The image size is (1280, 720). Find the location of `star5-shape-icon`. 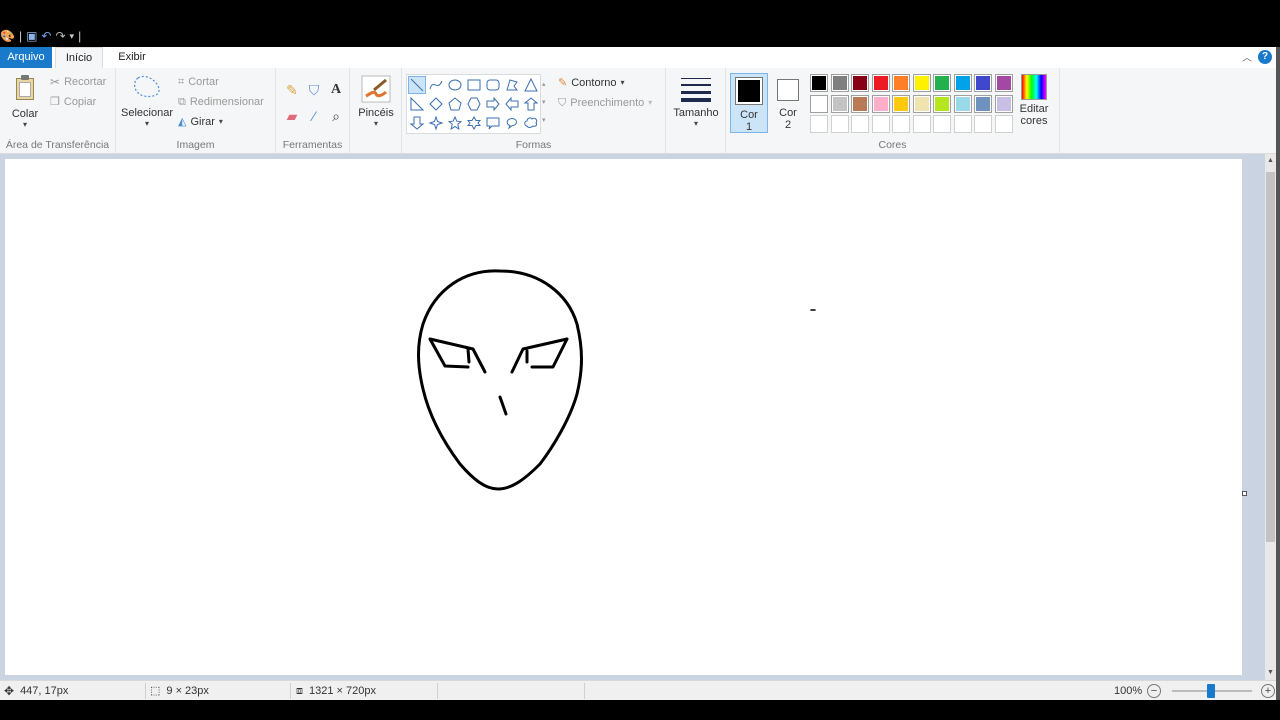

star5-shape-icon is located at coordinates (455, 123).